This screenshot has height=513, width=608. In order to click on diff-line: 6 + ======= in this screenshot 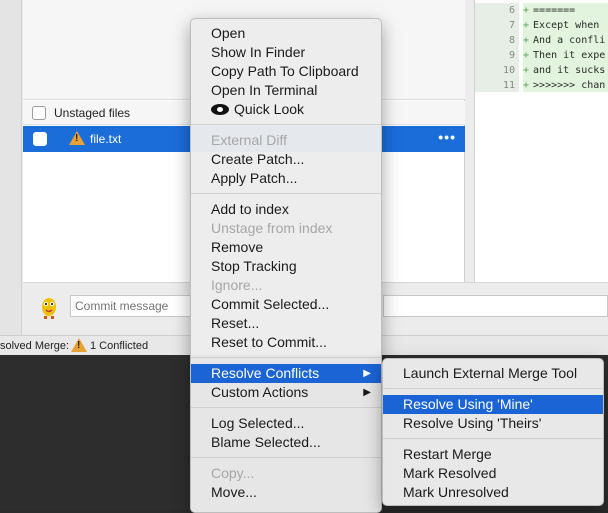, I will do `click(541, 10)`.